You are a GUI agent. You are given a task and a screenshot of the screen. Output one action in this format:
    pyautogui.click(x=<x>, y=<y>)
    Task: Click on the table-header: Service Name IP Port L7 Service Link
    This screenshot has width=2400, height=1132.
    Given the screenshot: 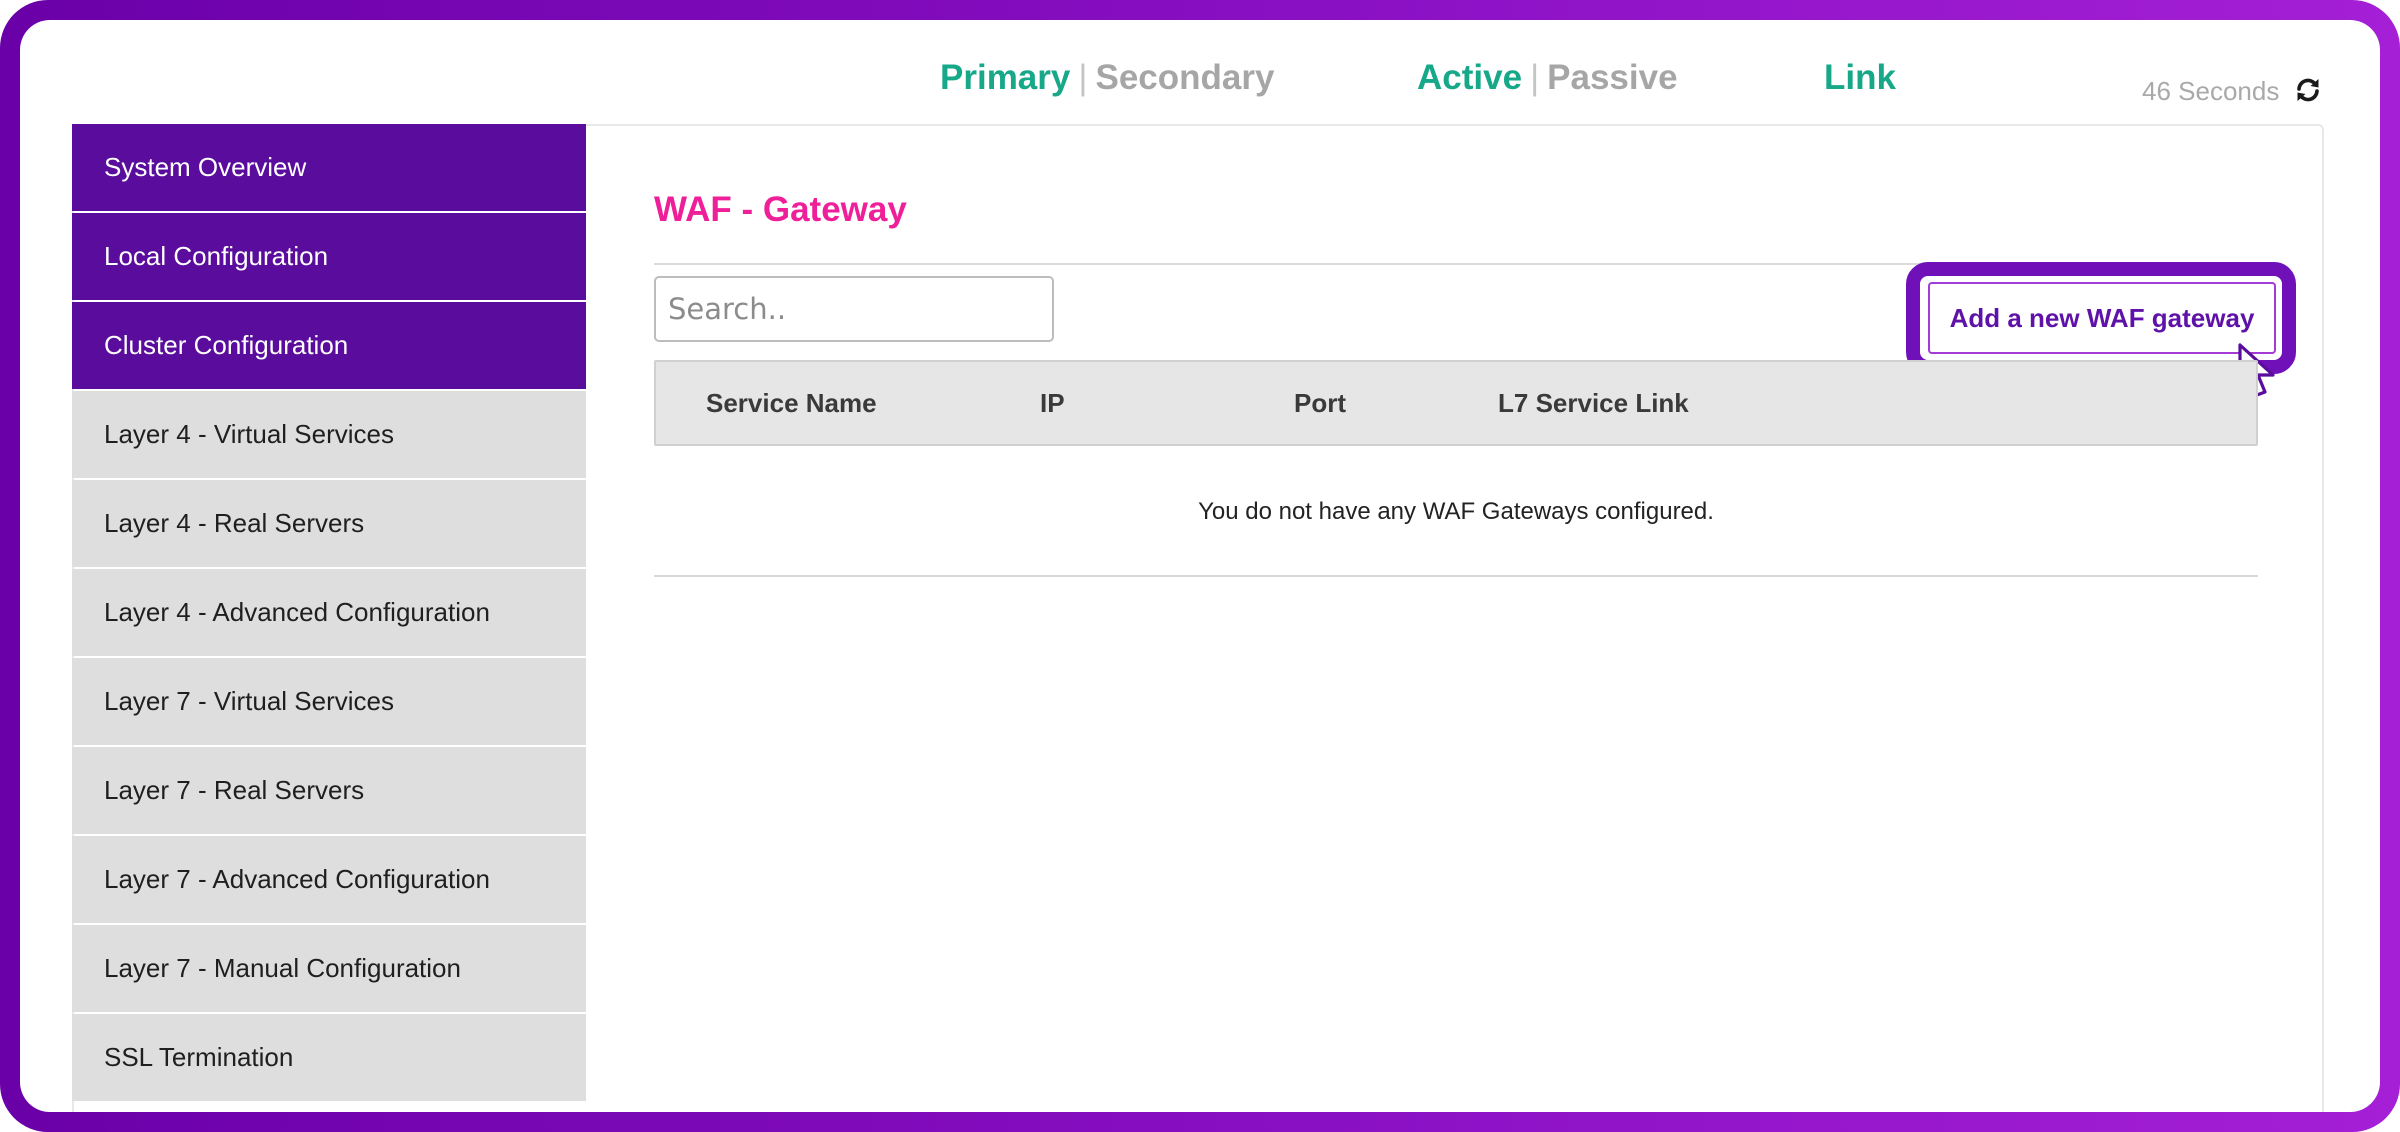 What is the action you would take?
    pyautogui.click(x=1456, y=403)
    